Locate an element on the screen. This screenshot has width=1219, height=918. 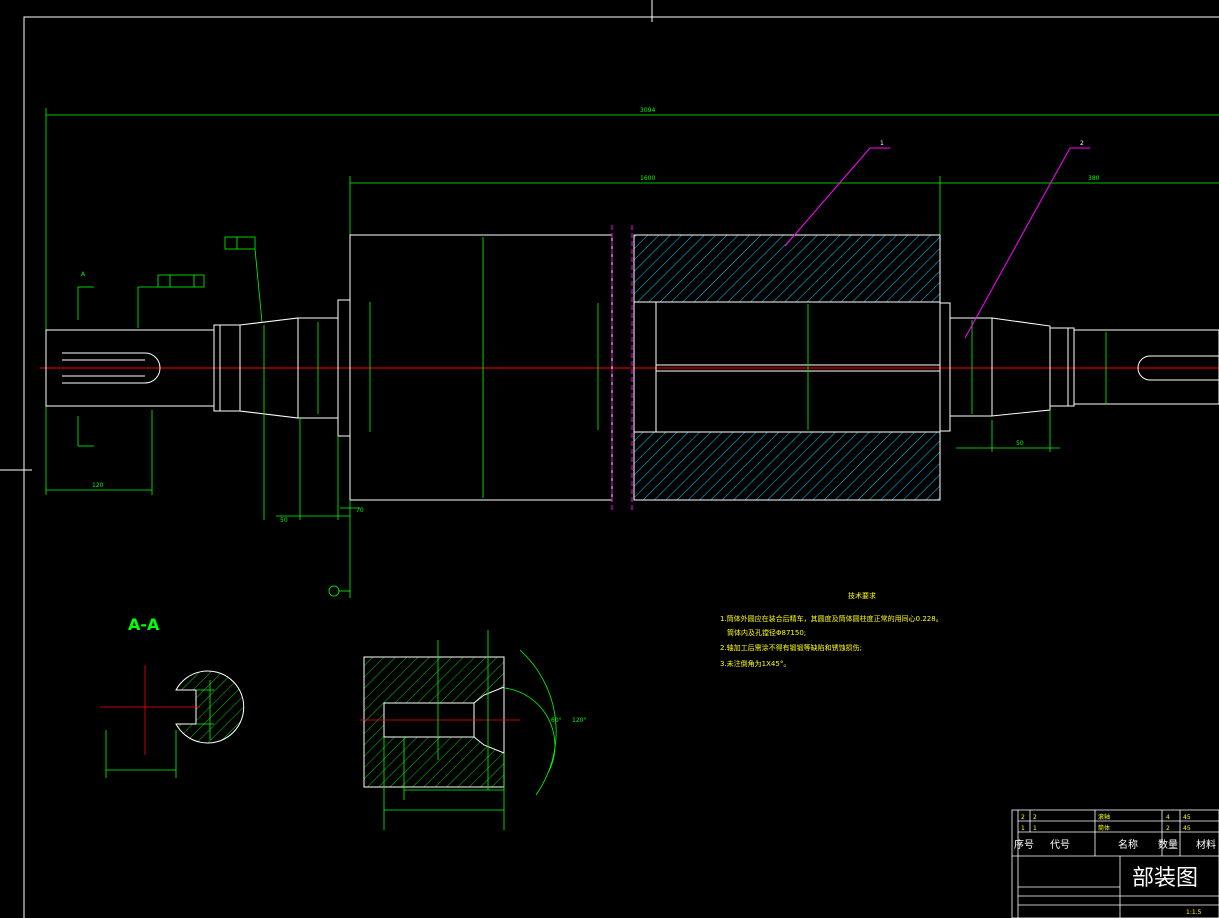
tolerance-frames is located at coordinates (213, 416).